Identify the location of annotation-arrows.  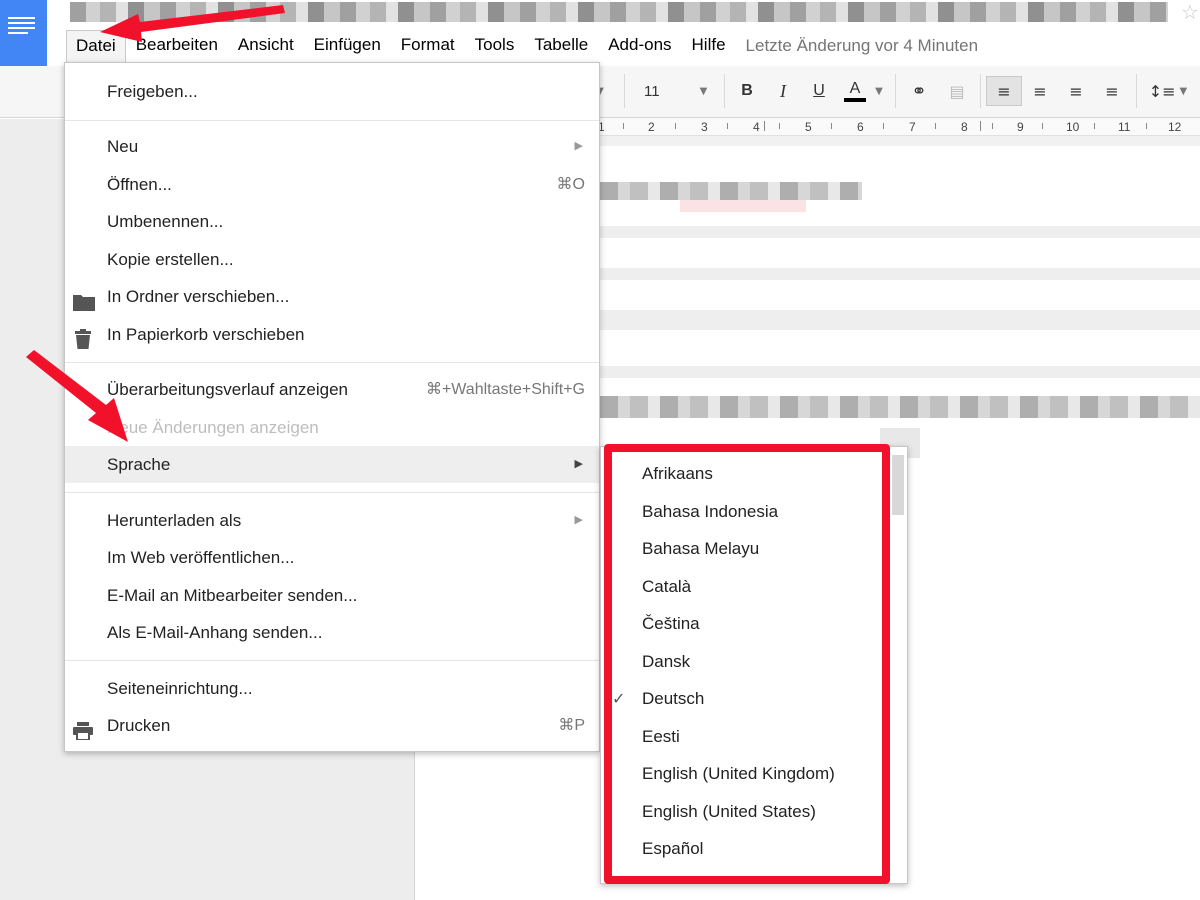
(155, 223).